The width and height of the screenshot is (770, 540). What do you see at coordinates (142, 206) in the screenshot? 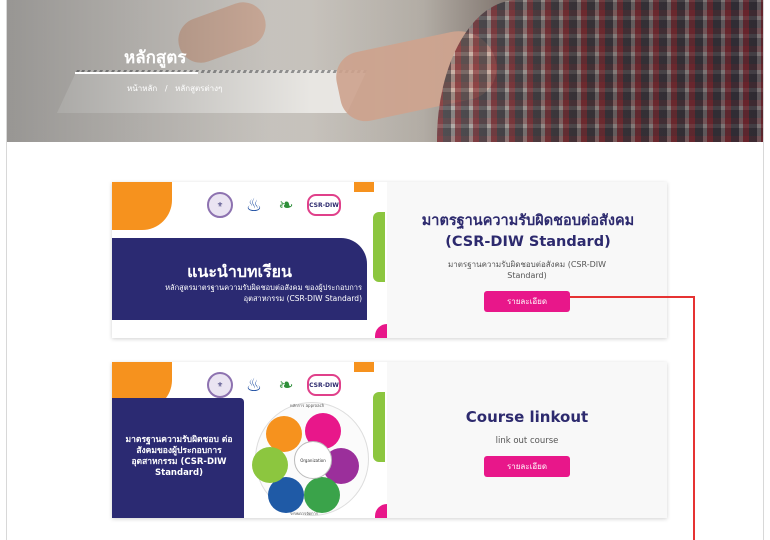
I see `orange-tab-decoration` at bounding box center [142, 206].